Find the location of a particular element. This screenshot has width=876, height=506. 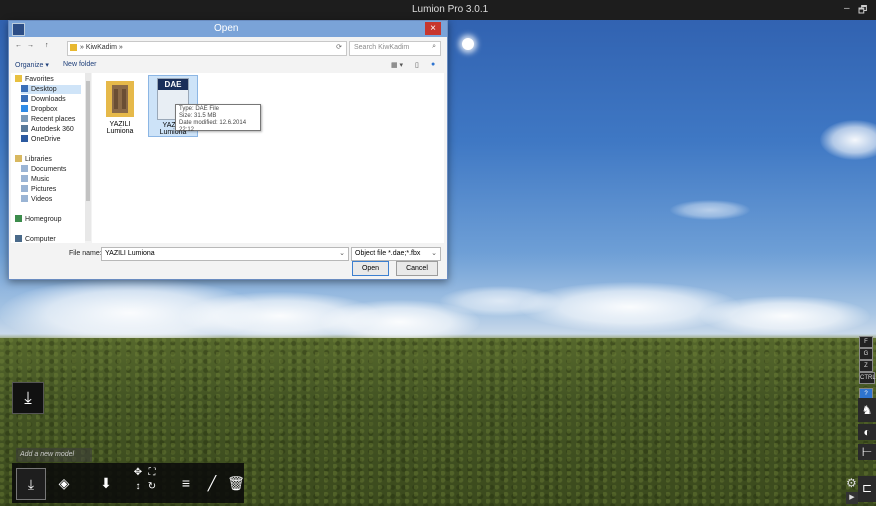

nav-computer: Computer is located at coordinates (35, 239).